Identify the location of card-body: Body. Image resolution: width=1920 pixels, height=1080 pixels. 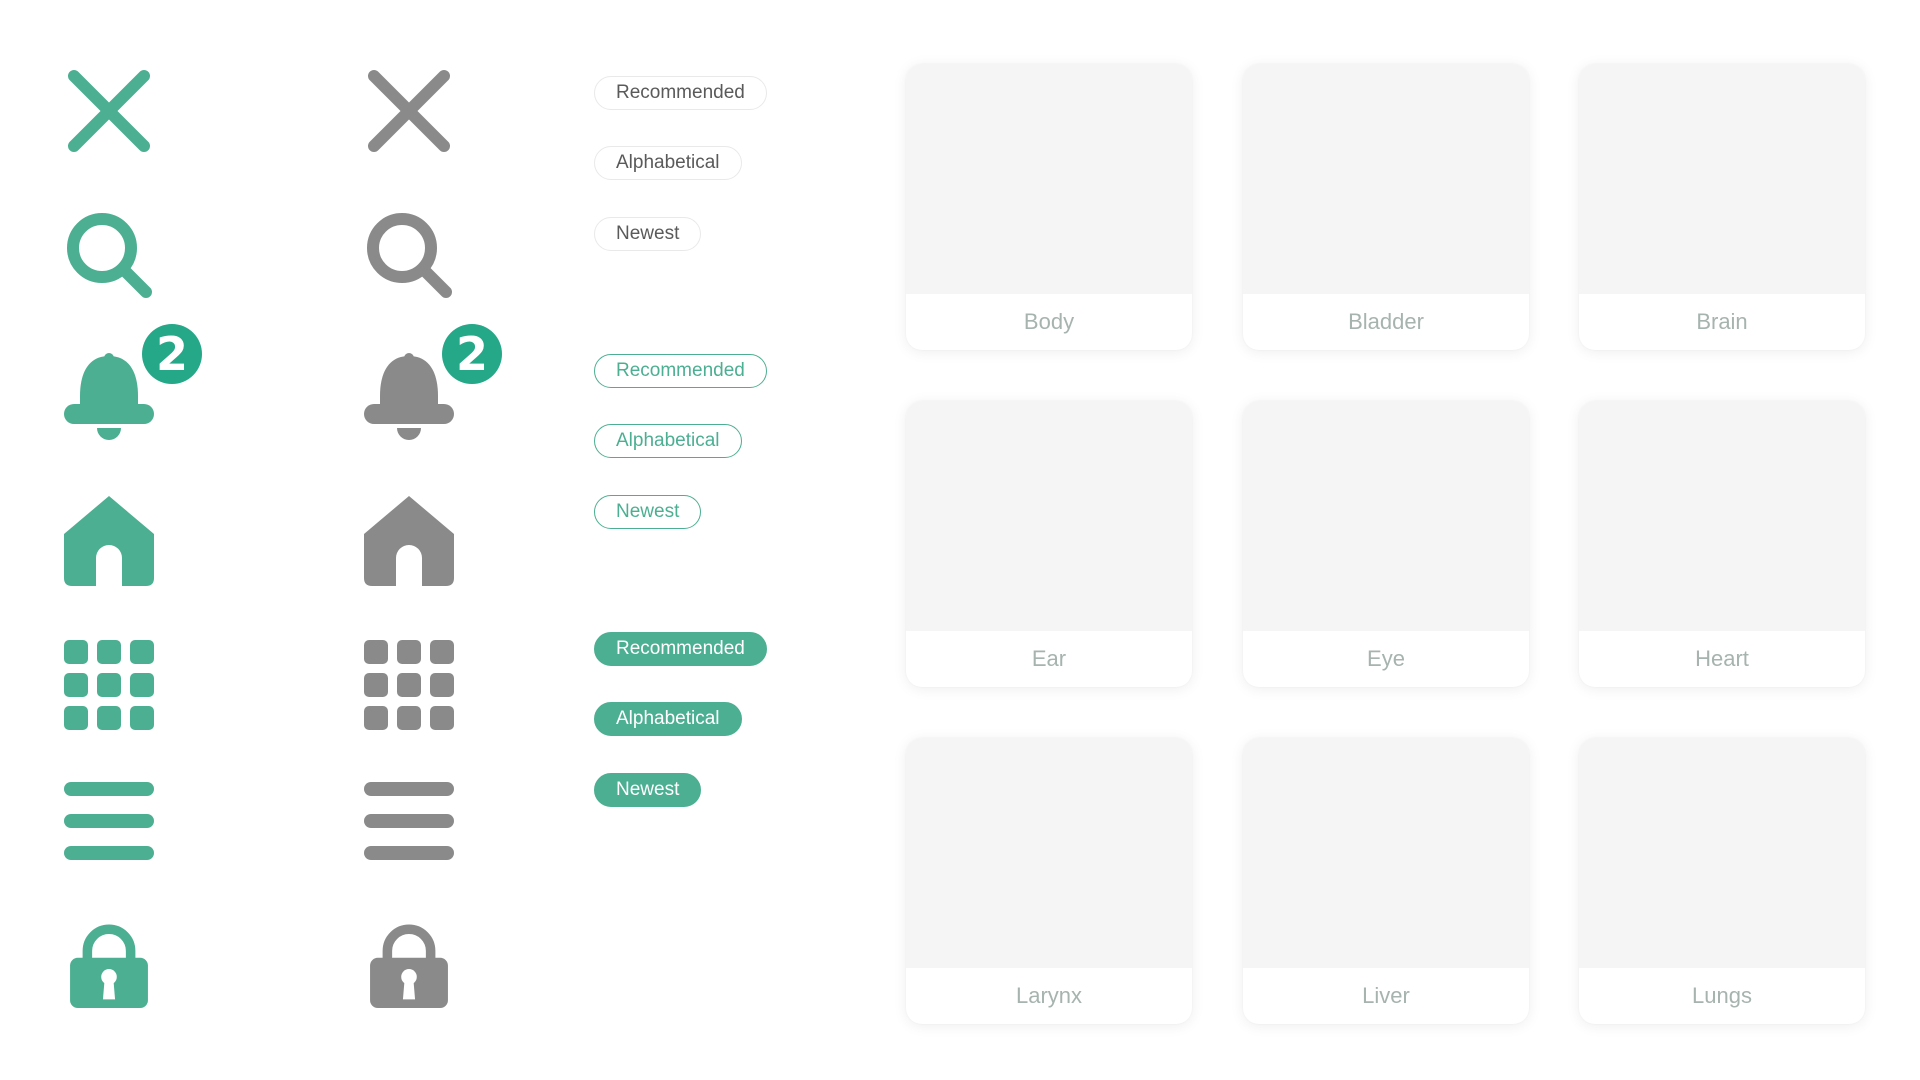
(1049, 207).